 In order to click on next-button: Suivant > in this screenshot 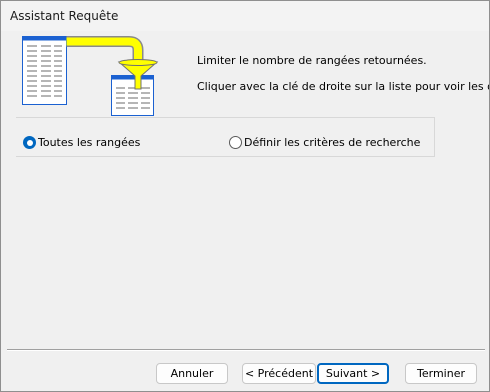, I will do `click(353, 373)`.